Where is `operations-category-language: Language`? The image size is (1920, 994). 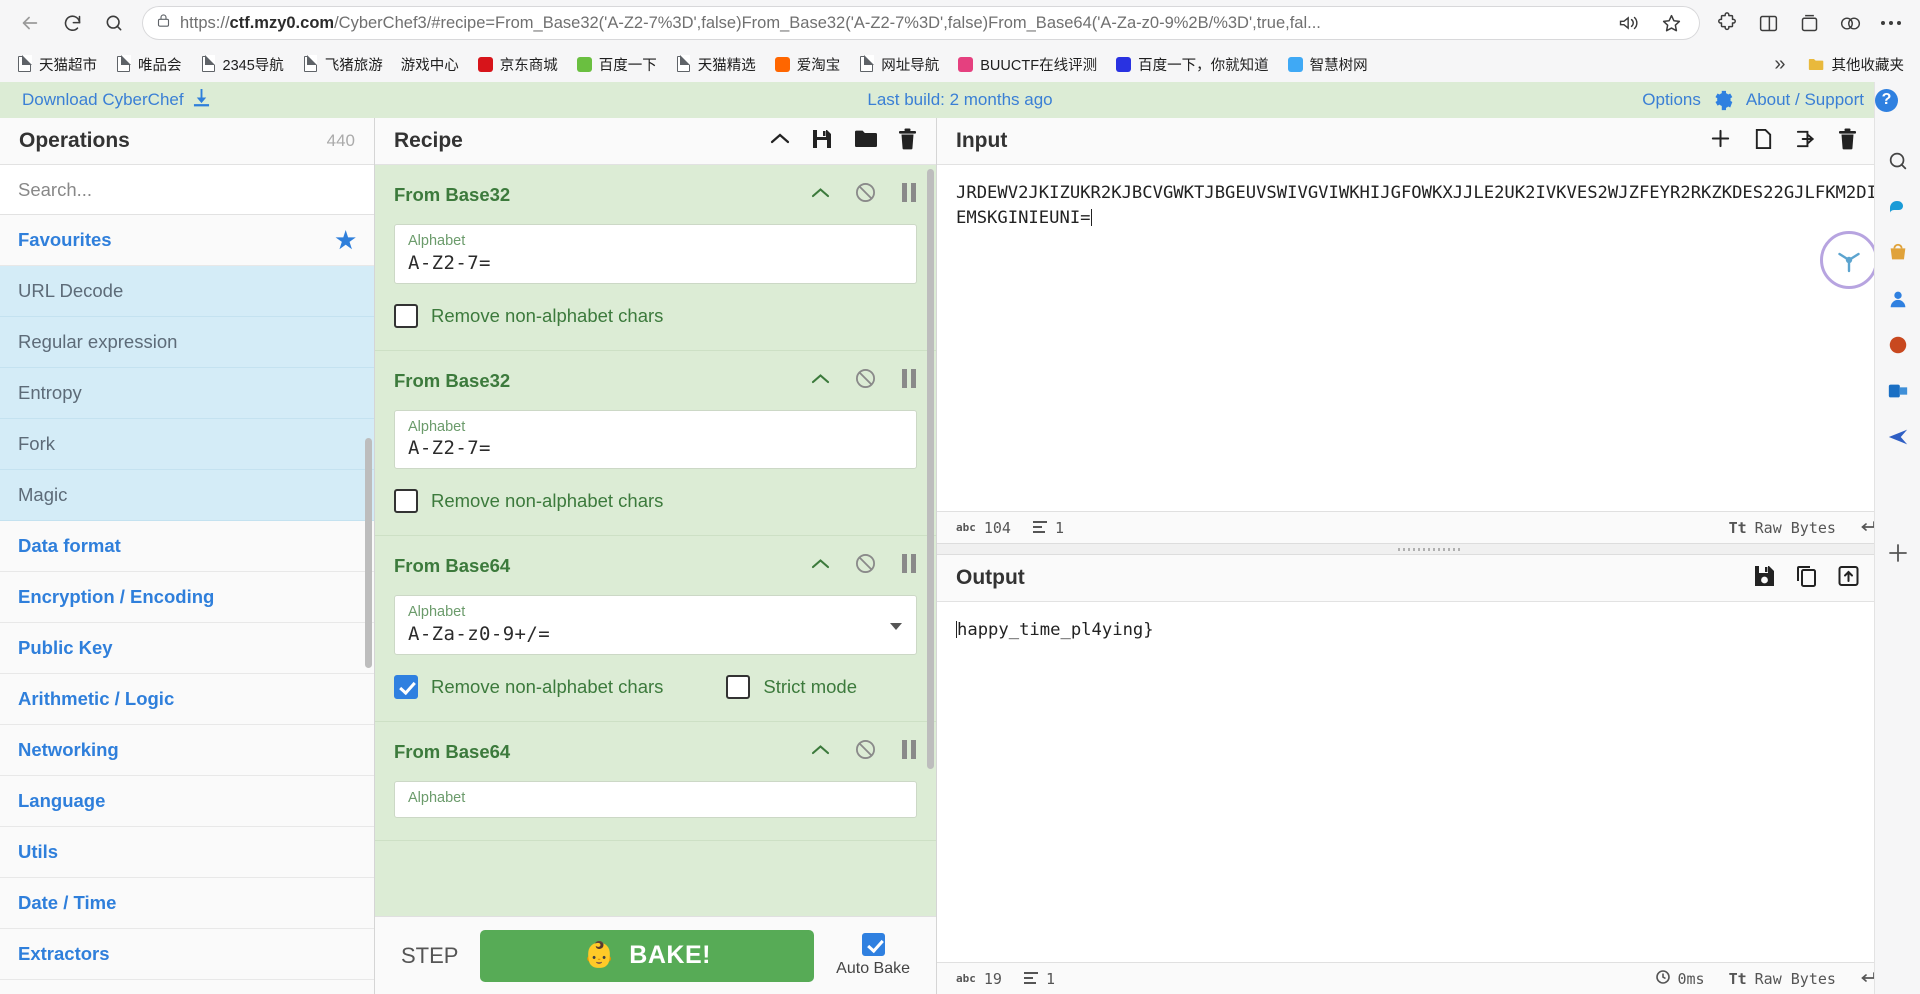
operations-category-language: Language is located at coordinates (187, 801).